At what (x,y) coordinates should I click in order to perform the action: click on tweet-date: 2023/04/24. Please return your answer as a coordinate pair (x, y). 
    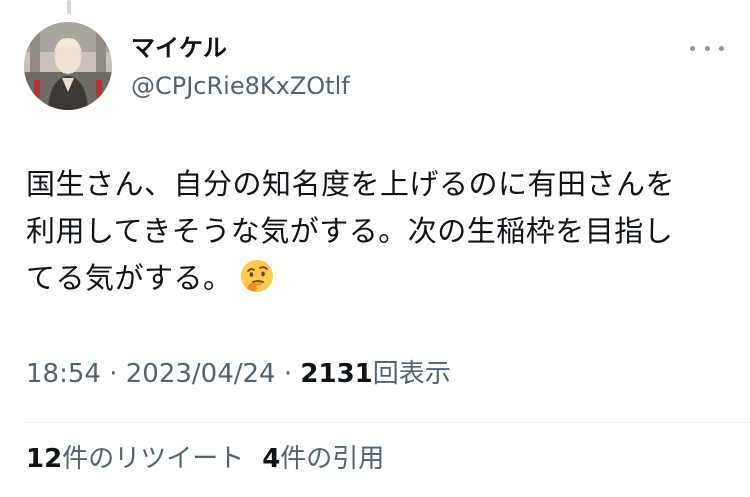
    Looking at the image, I should click on (201, 374).